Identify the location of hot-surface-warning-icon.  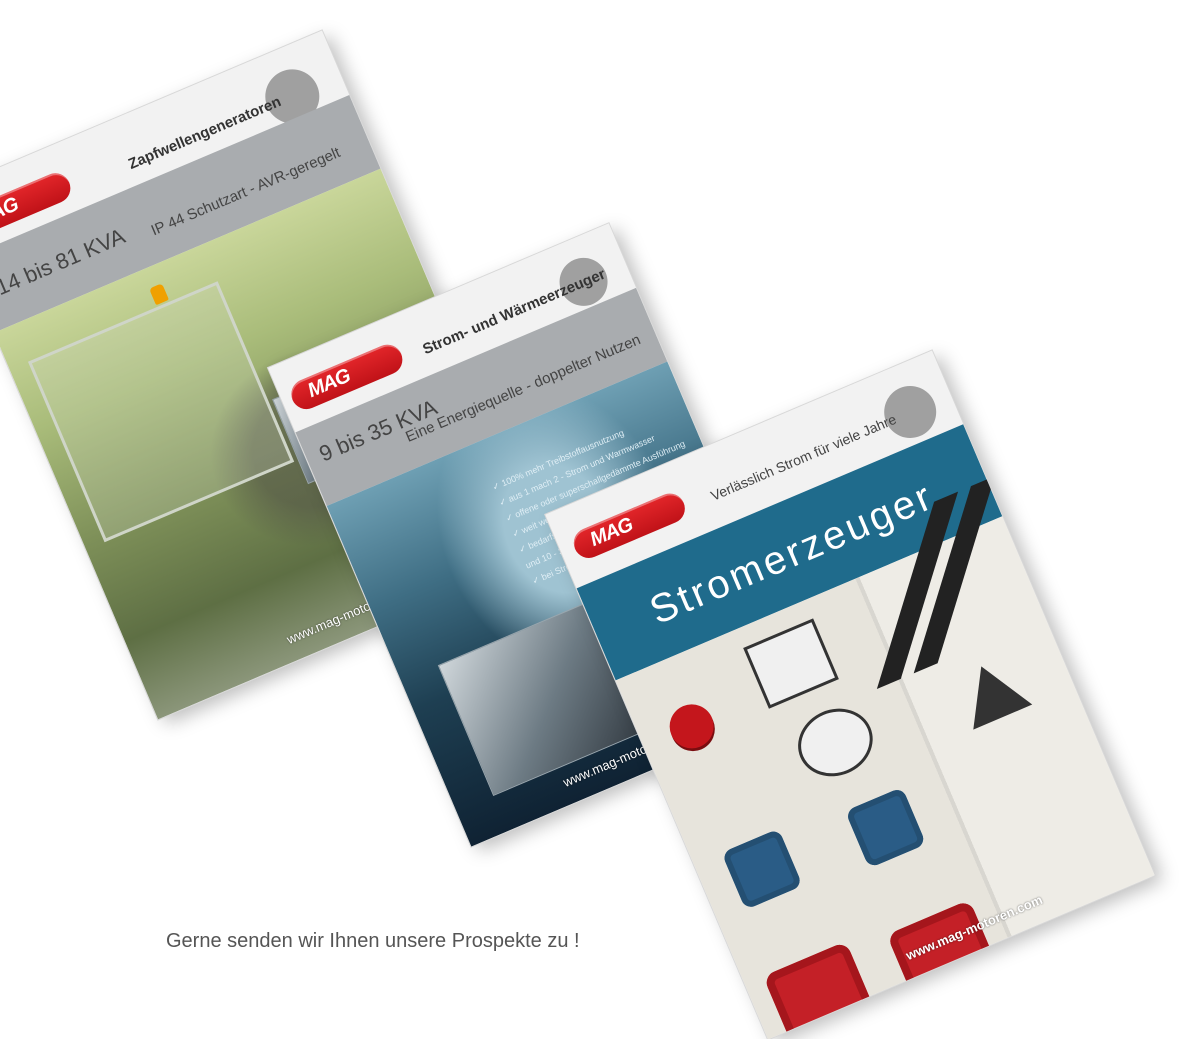
(992, 691).